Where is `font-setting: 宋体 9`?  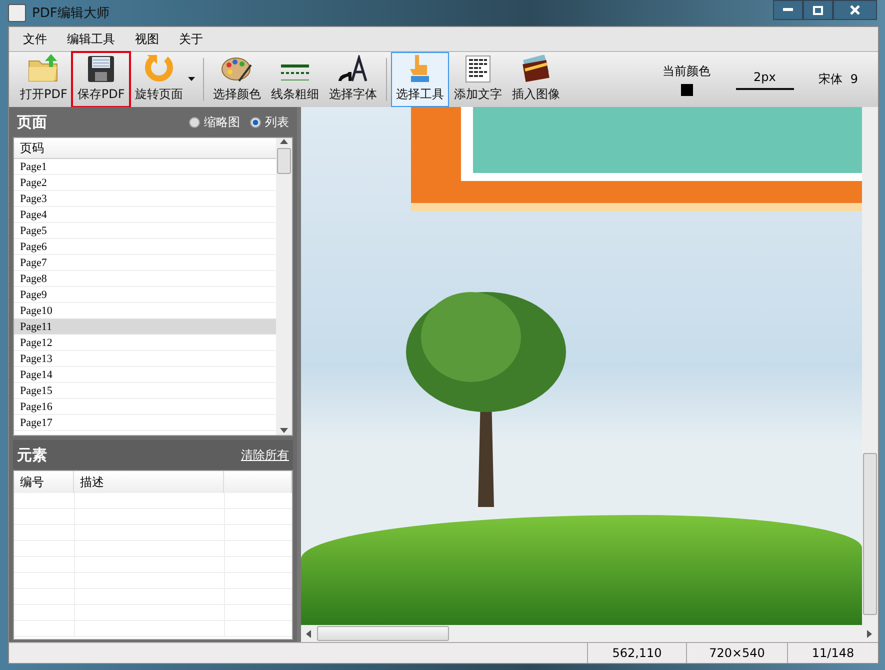 font-setting: 宋体 9 is located at coordinates (838, 79).